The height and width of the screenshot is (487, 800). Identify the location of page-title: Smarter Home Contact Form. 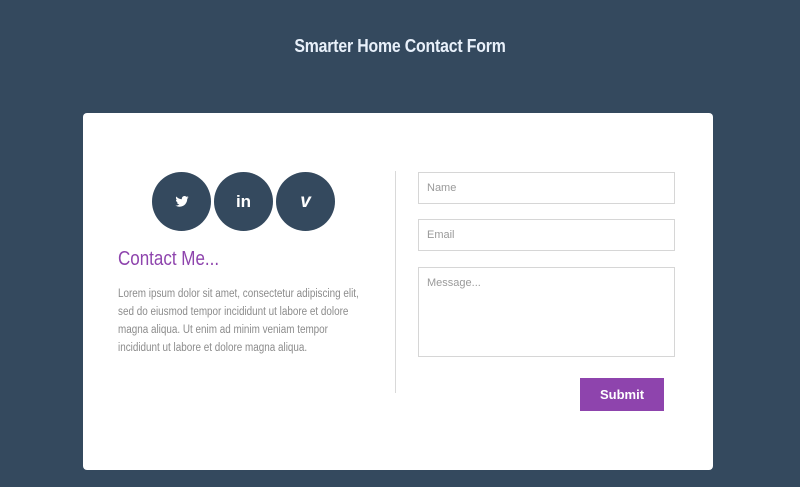
(400, 46).